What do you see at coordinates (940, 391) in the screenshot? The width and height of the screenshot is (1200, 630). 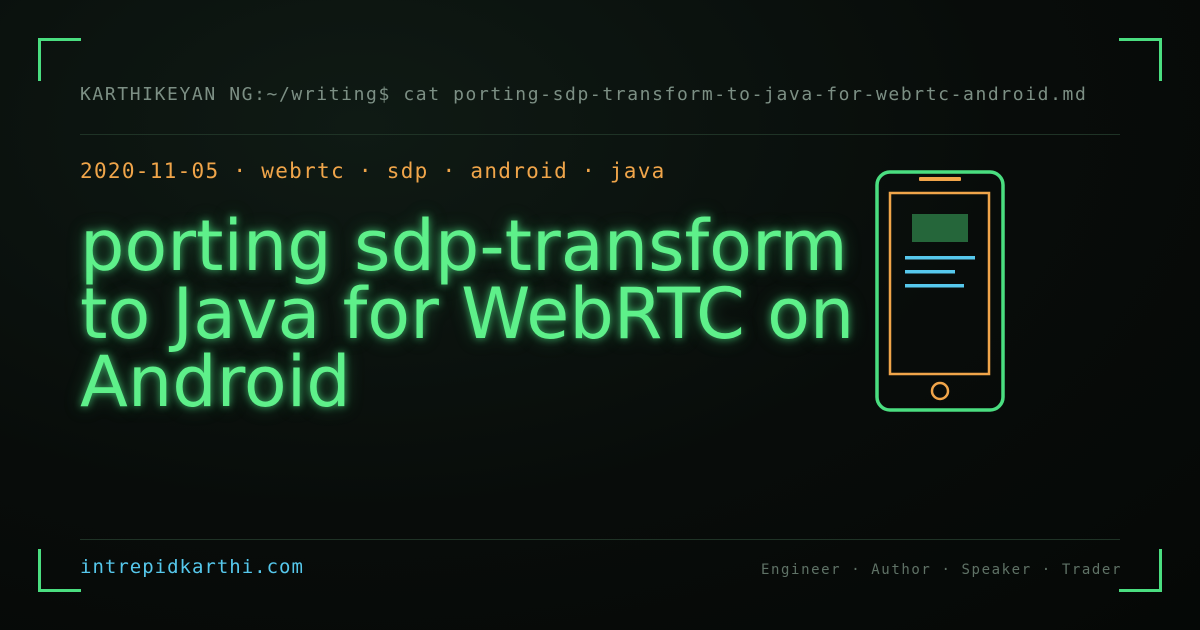 I see `phone-home-button` at bounding box center [940, 391].